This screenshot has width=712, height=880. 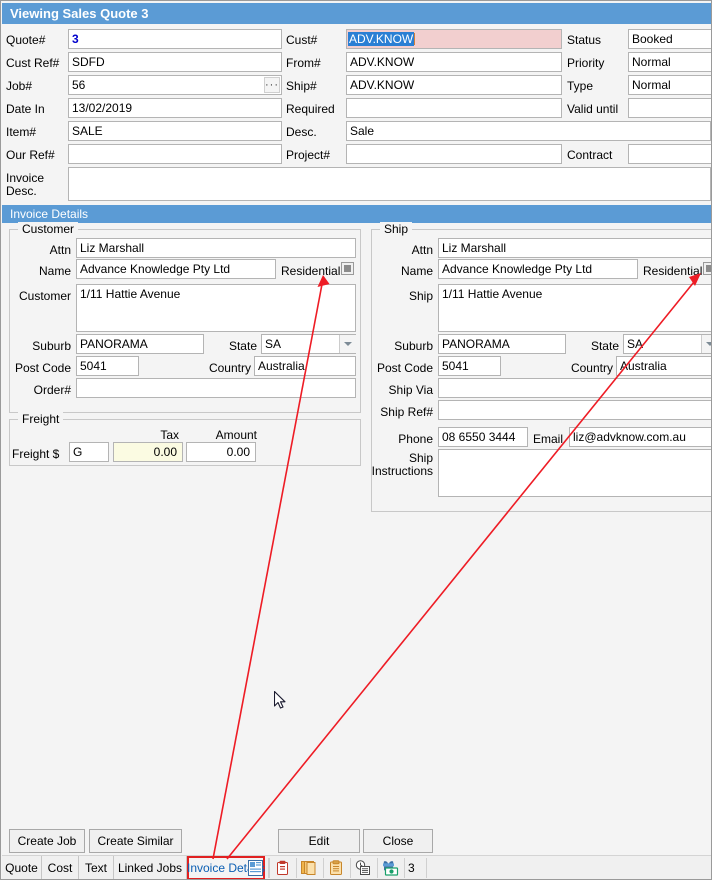 I want to click on tab-linked-jobs: Linked Jobs, so click(x=150, y=867).